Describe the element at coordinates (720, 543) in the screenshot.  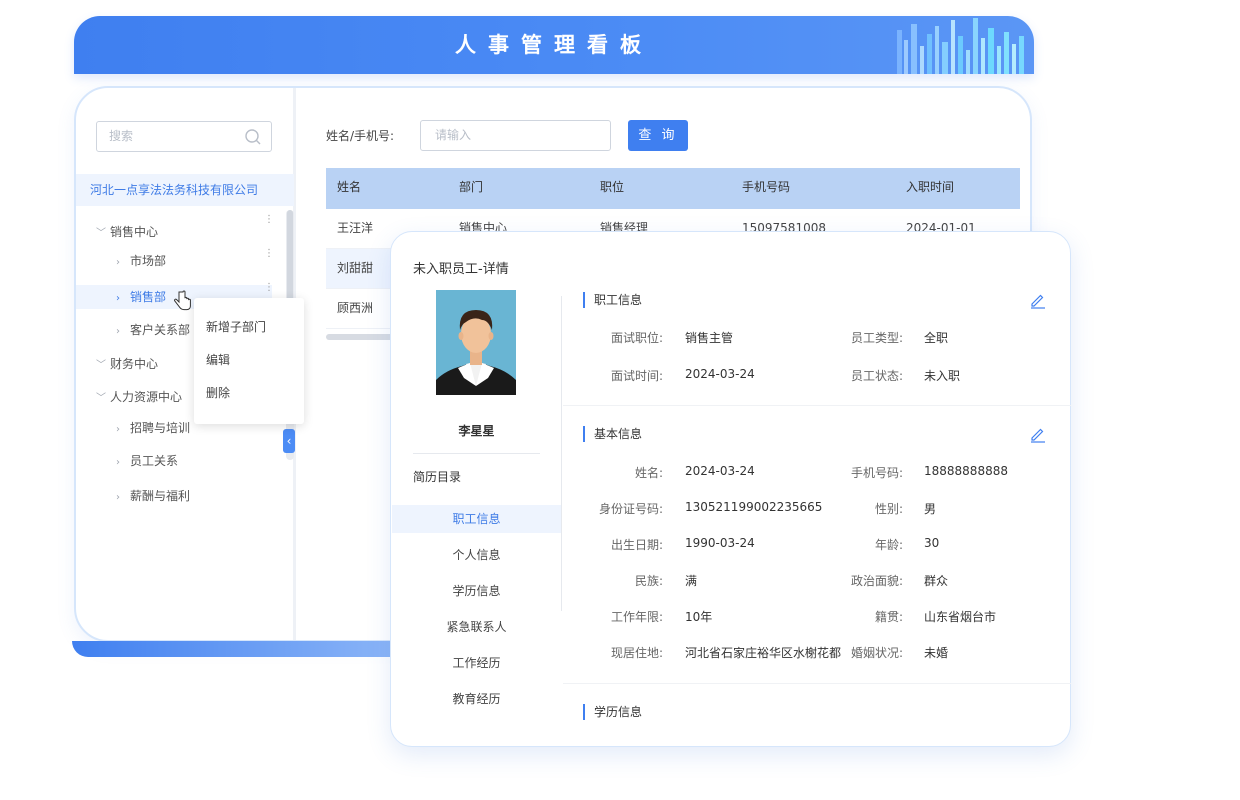
I see `field-value-birth: 1990-03-24` at that location.